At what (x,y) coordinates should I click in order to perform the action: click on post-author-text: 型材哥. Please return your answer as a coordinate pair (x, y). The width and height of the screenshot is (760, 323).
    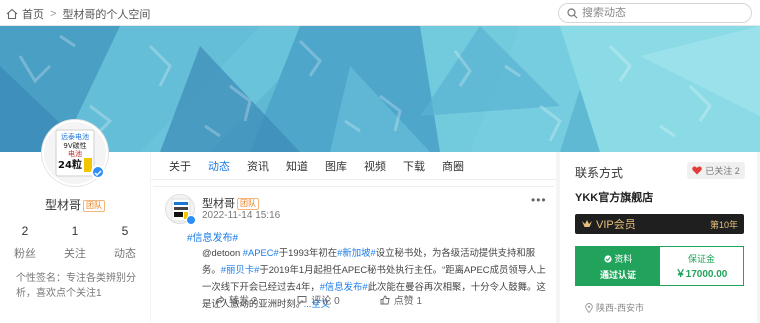
    Looking at the image, I should click on (218, 204).